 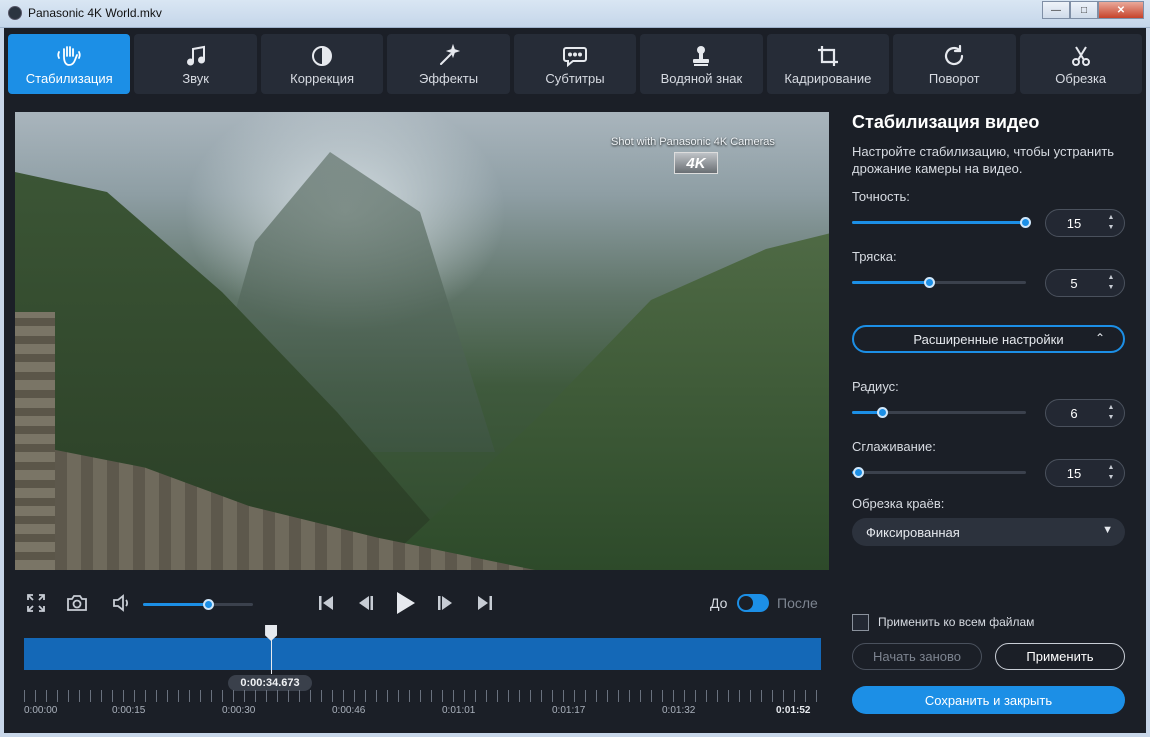 I want to click on shake-slider, so click(x=939, y=282).